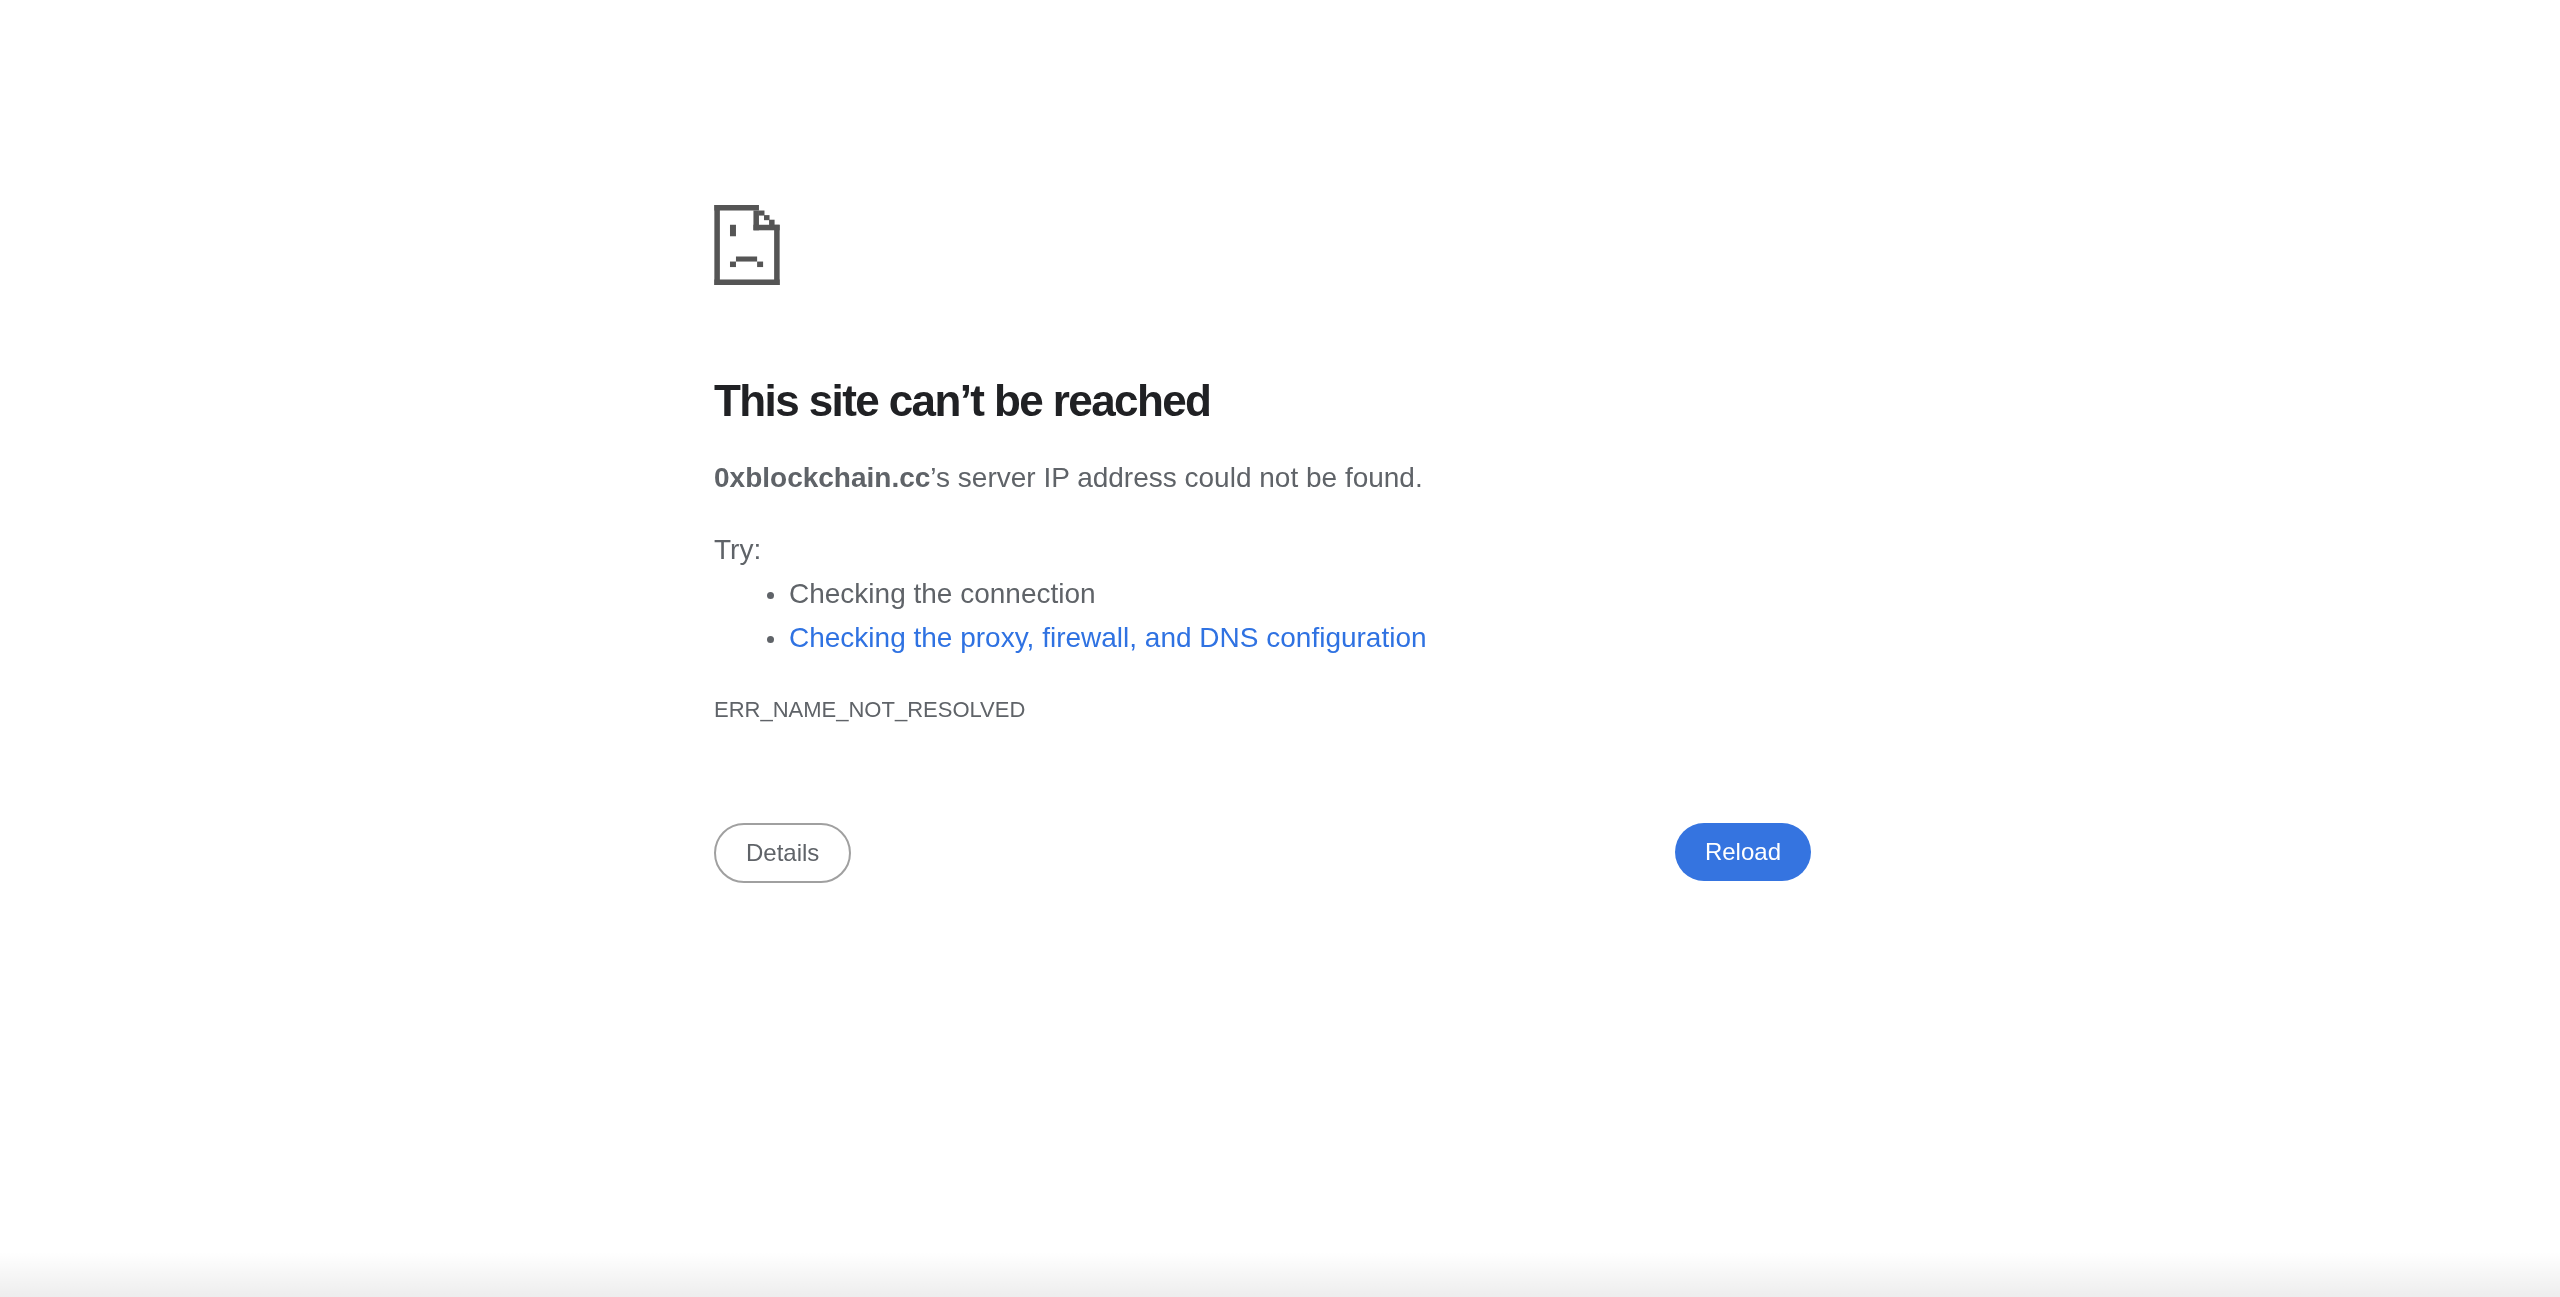 The height and width of the screenshot is (1297, 2560). Describe the element at coordinates (870, 710) in the screenshot. I see `error-code: ERR_NAME_NOT_RESOLVED` at that location.